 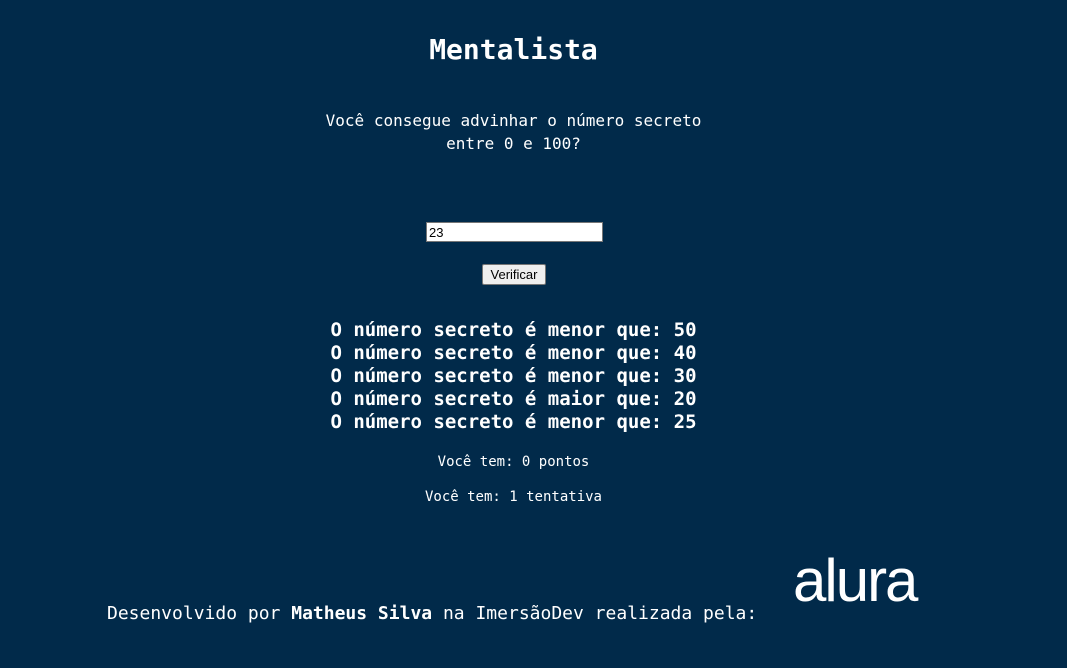 What do you see at coordinates (513, 143) in the screenshot?
I see `question-line-2: entre 0 e 100?` at bounding box center [513, 143].